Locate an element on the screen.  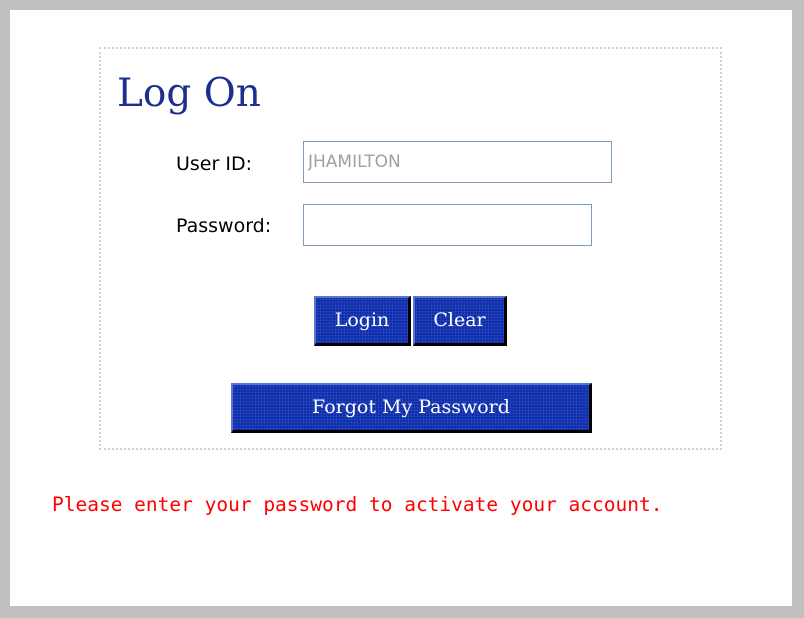
login-button: Login is located at coordinates (362, 321).